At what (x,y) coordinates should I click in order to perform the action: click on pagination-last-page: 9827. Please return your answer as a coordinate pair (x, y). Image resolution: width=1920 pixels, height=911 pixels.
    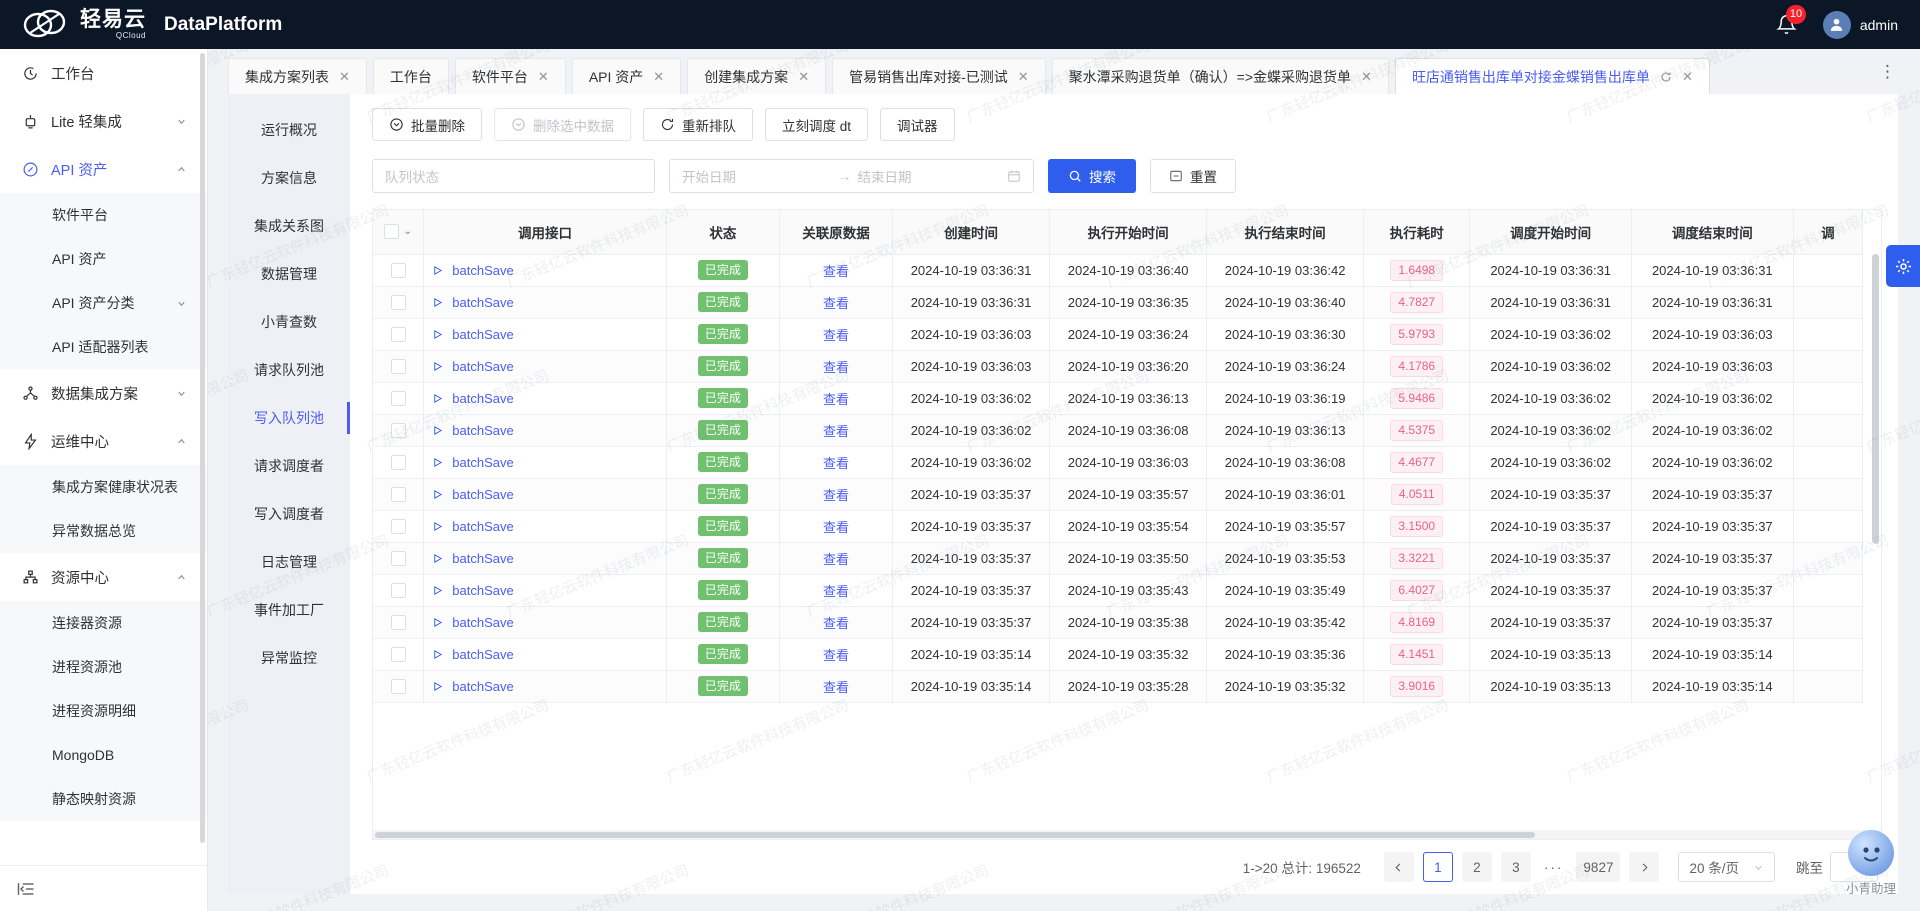
    Looking at the image, I should click on (1598, 867).